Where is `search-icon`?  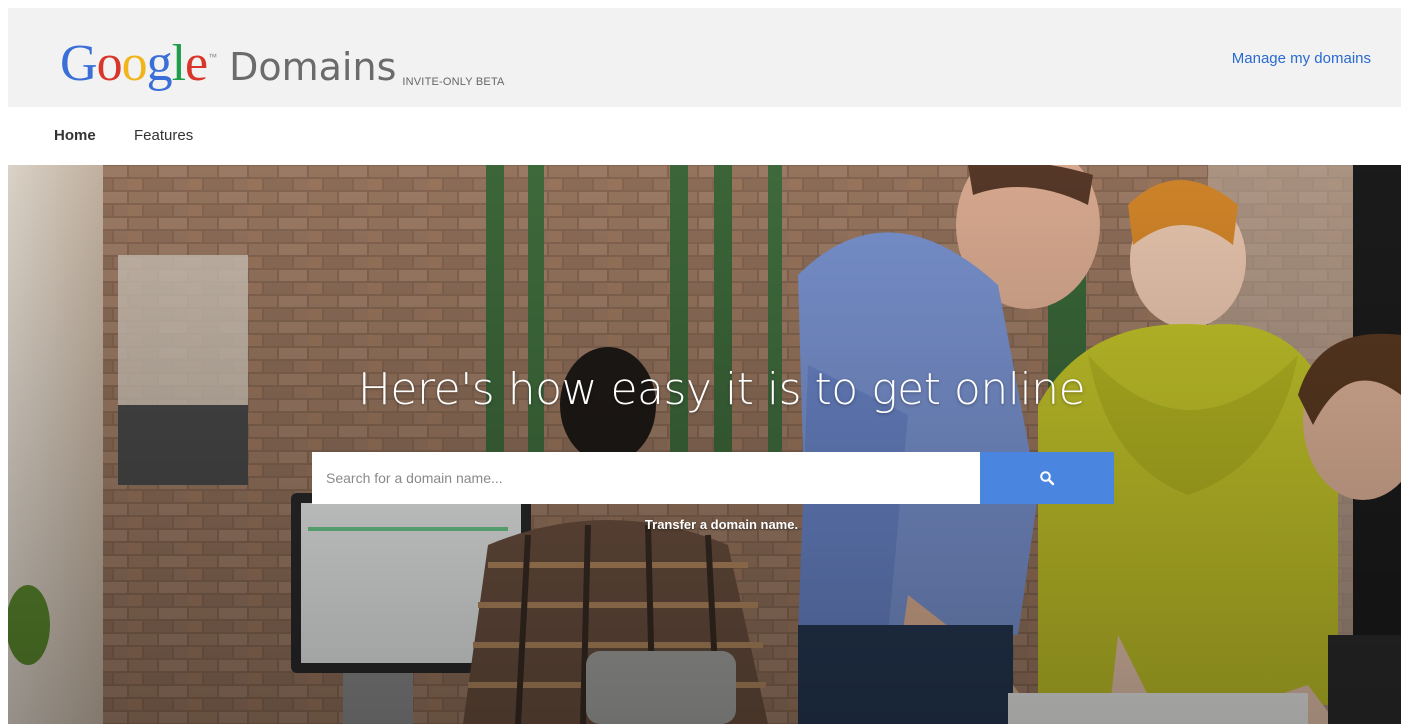 search-icon is located at coordinates (1047, 478).